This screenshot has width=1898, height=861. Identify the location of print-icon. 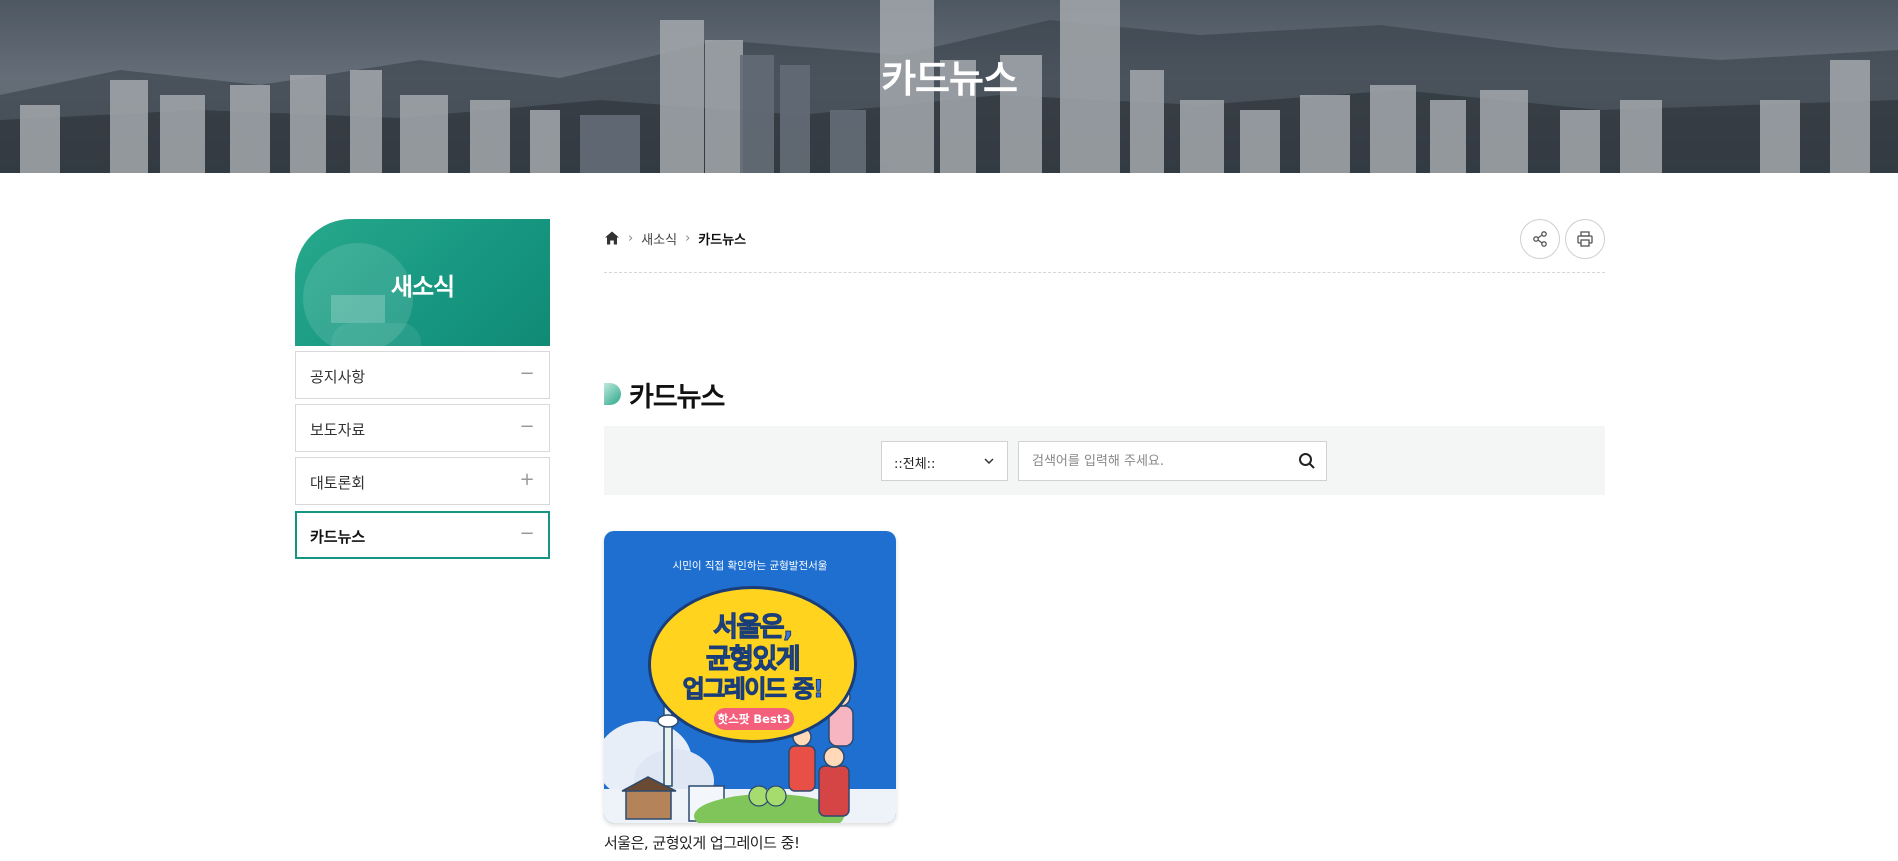
(1585, 239).